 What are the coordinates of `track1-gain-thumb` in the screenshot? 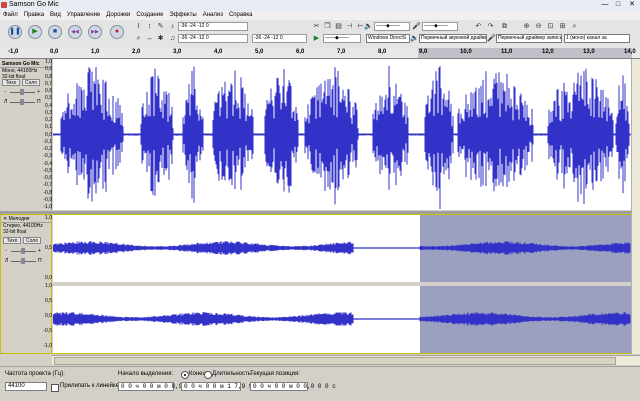 It's located at (22, 92).